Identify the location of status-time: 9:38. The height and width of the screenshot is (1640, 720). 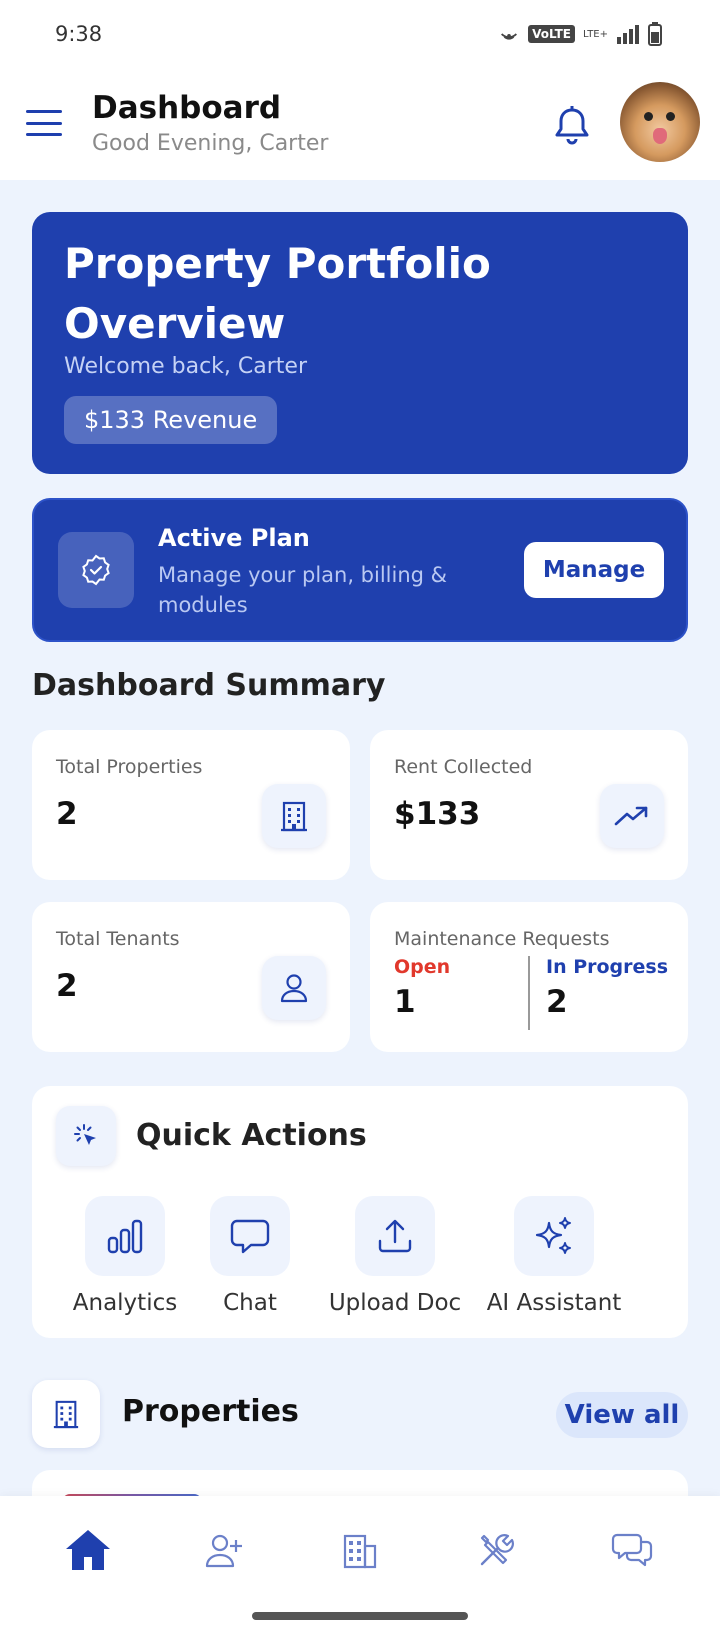
(79, 34).